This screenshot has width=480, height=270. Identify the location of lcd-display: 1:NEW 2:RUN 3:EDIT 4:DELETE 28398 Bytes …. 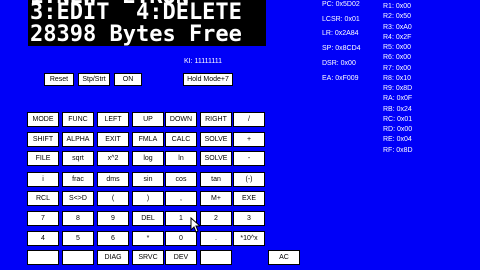
(147, 23).